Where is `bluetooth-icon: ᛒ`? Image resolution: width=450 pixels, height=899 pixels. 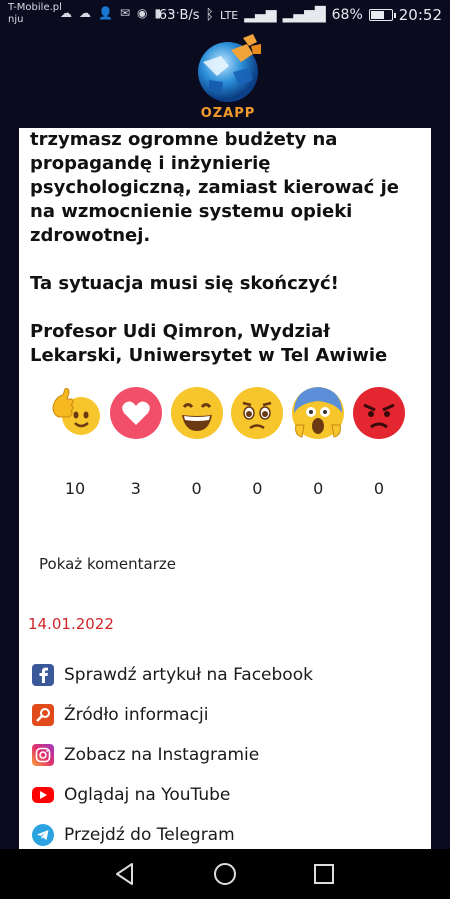 bluetooth-icon: ᛒ is located at coordinates (209, 15).